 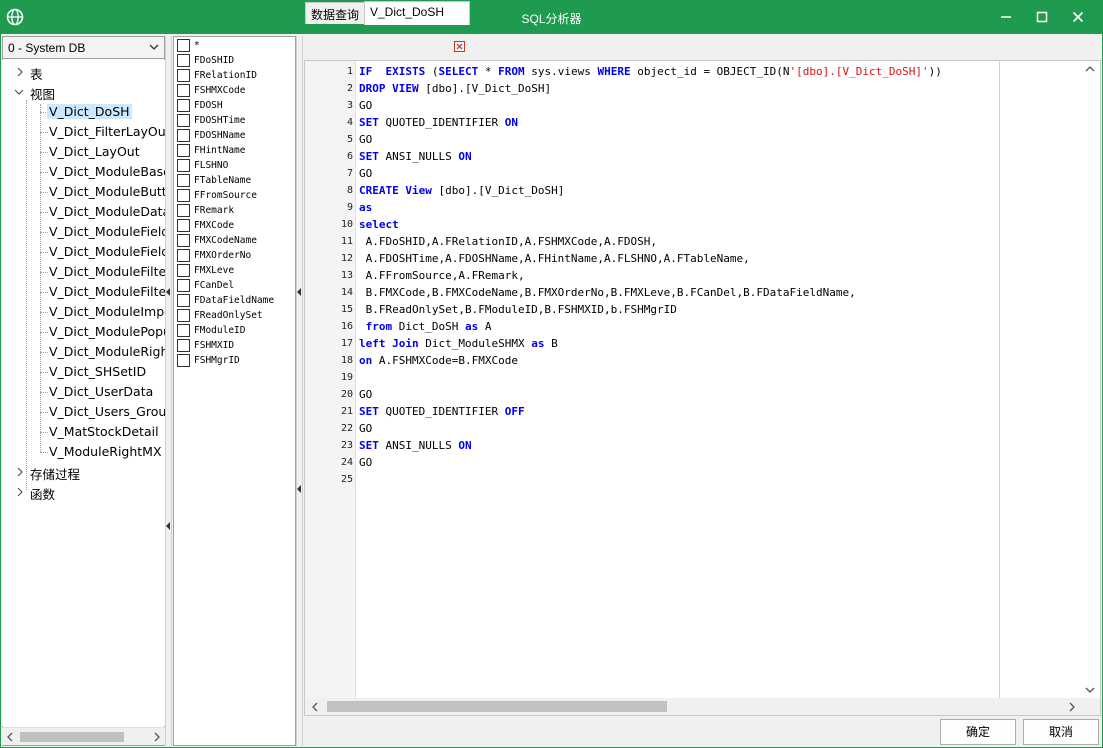 I want to click on ok-button: 确定, so click(x=978, y=732).